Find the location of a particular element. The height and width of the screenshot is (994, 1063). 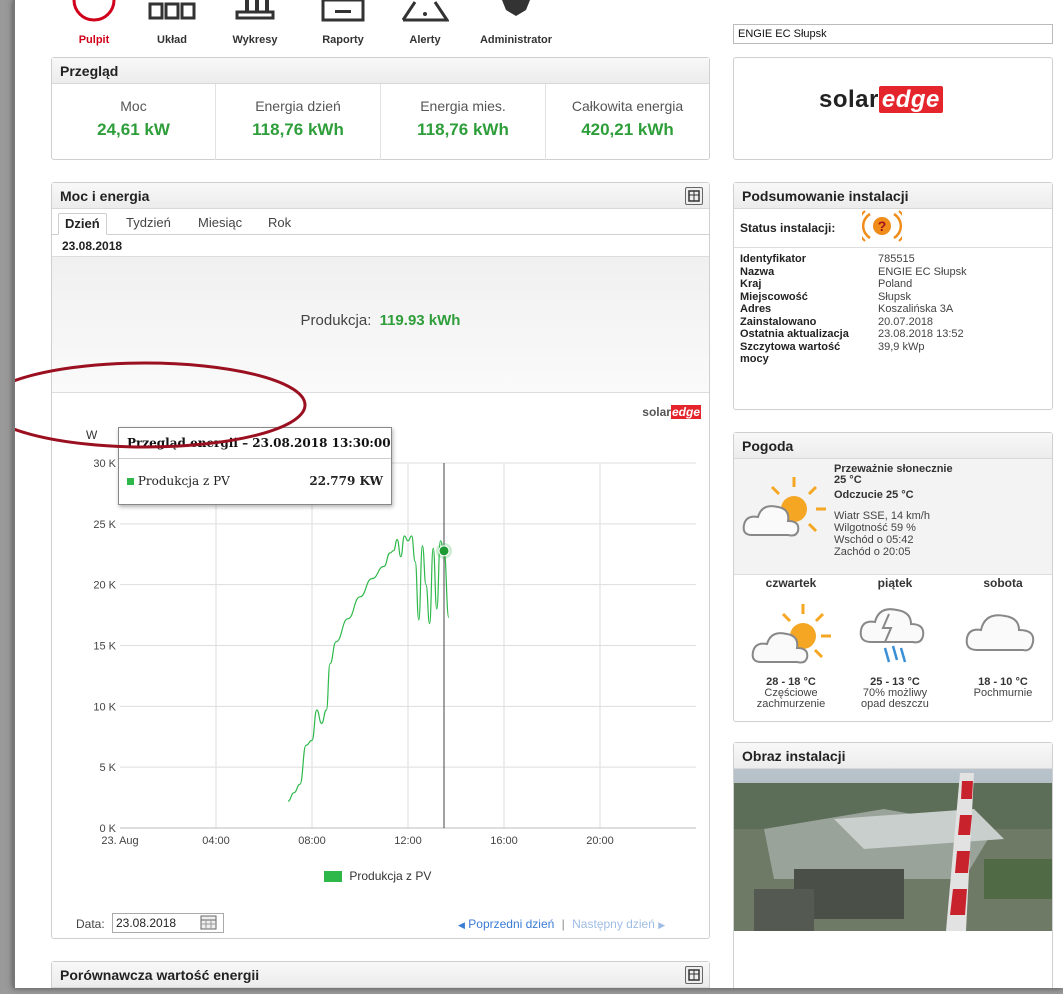

overview-energy-day-label: Energia dzień is located at coordinates (298, 106).